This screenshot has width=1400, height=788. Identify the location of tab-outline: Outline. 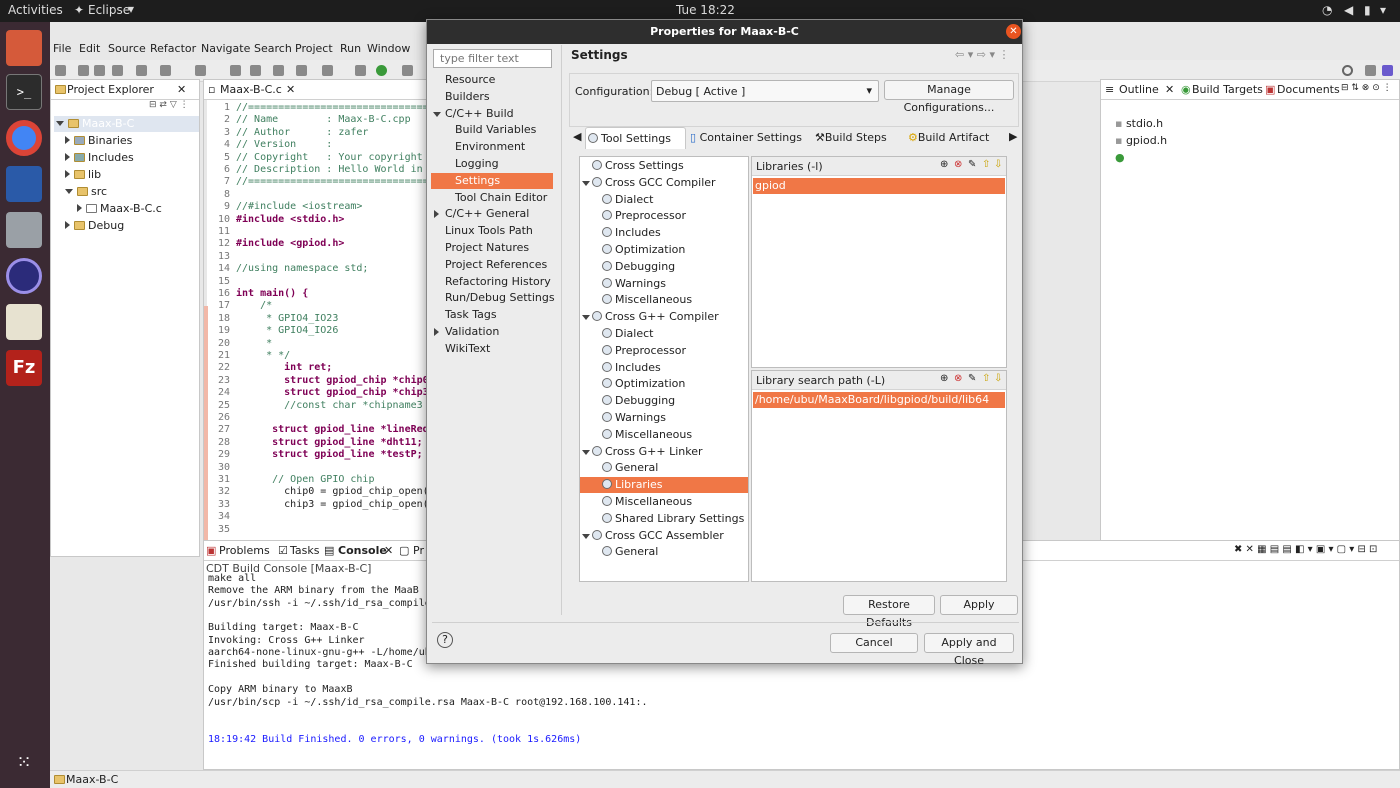
(1139, 89).